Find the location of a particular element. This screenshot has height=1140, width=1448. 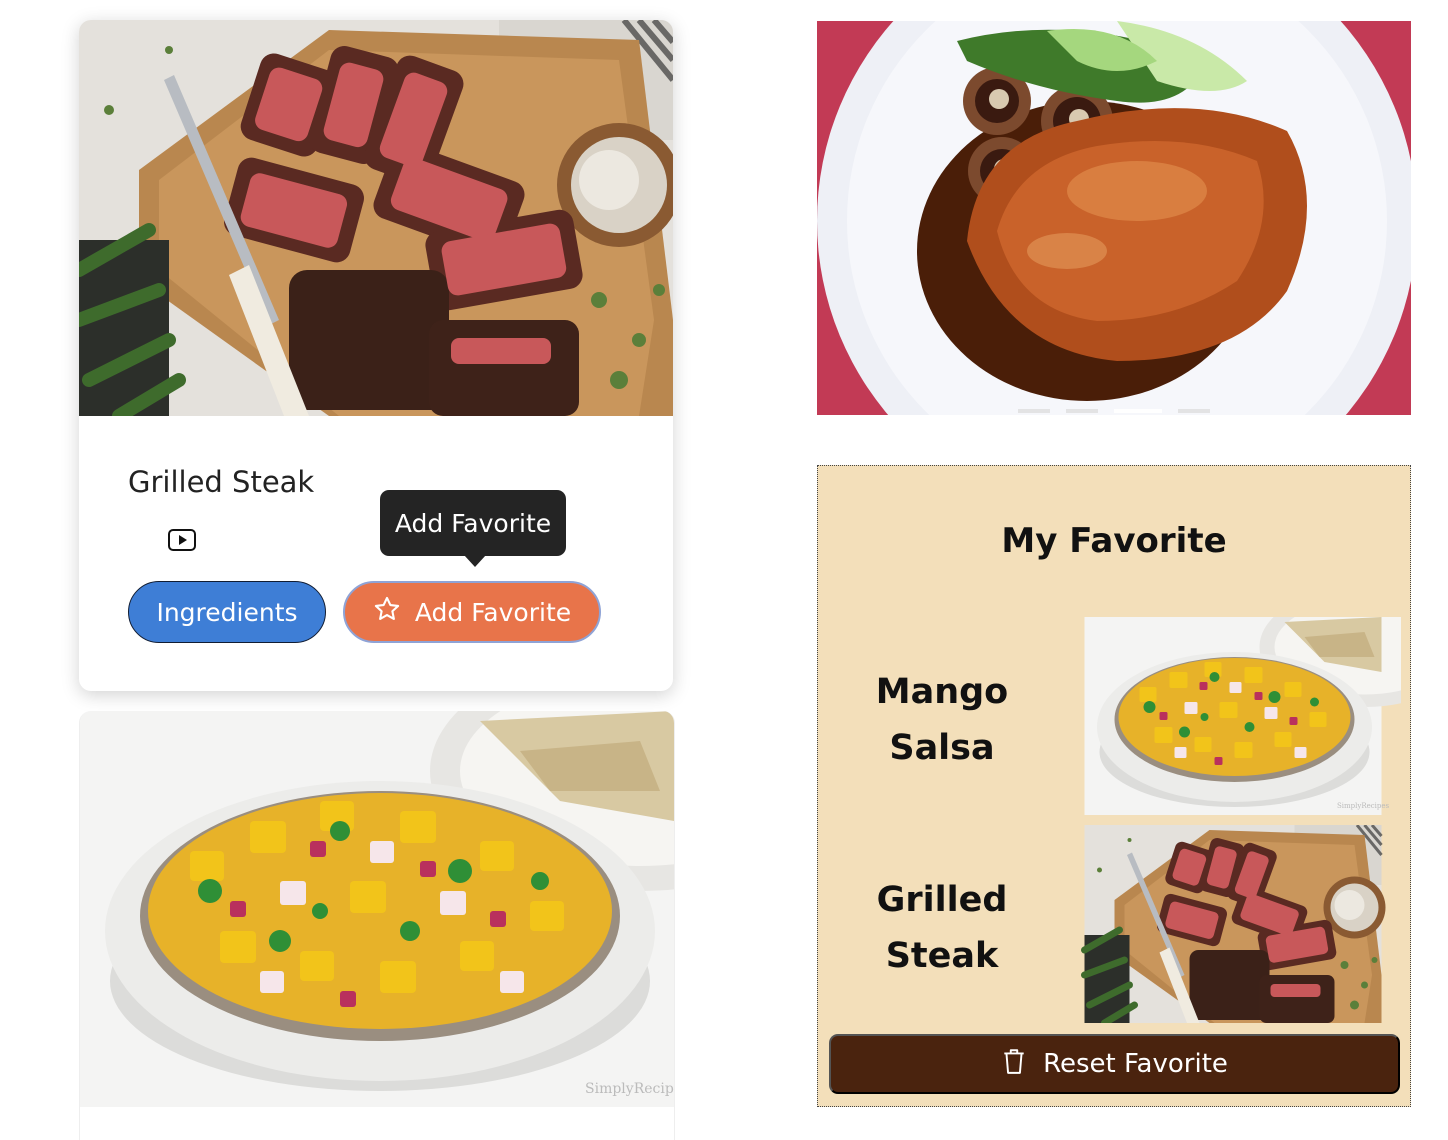

trash-icon is located at coordinates (1014, 1064).